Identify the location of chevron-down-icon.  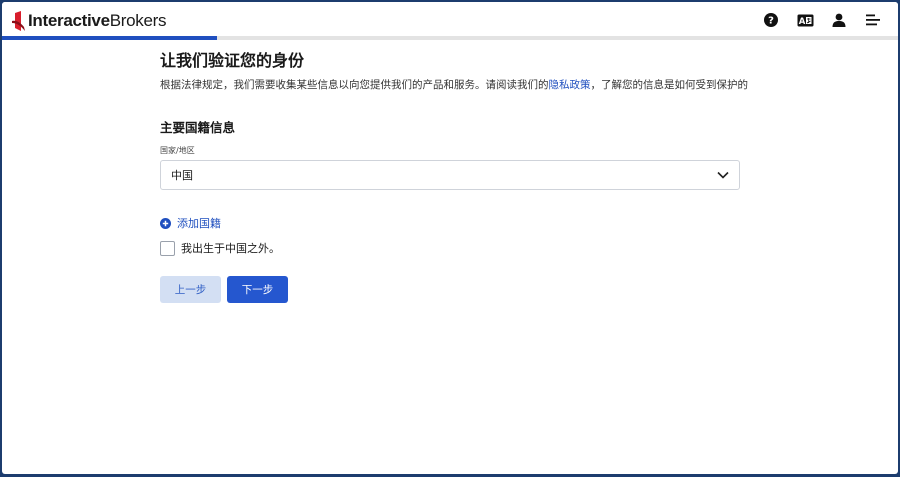
(723, 175).